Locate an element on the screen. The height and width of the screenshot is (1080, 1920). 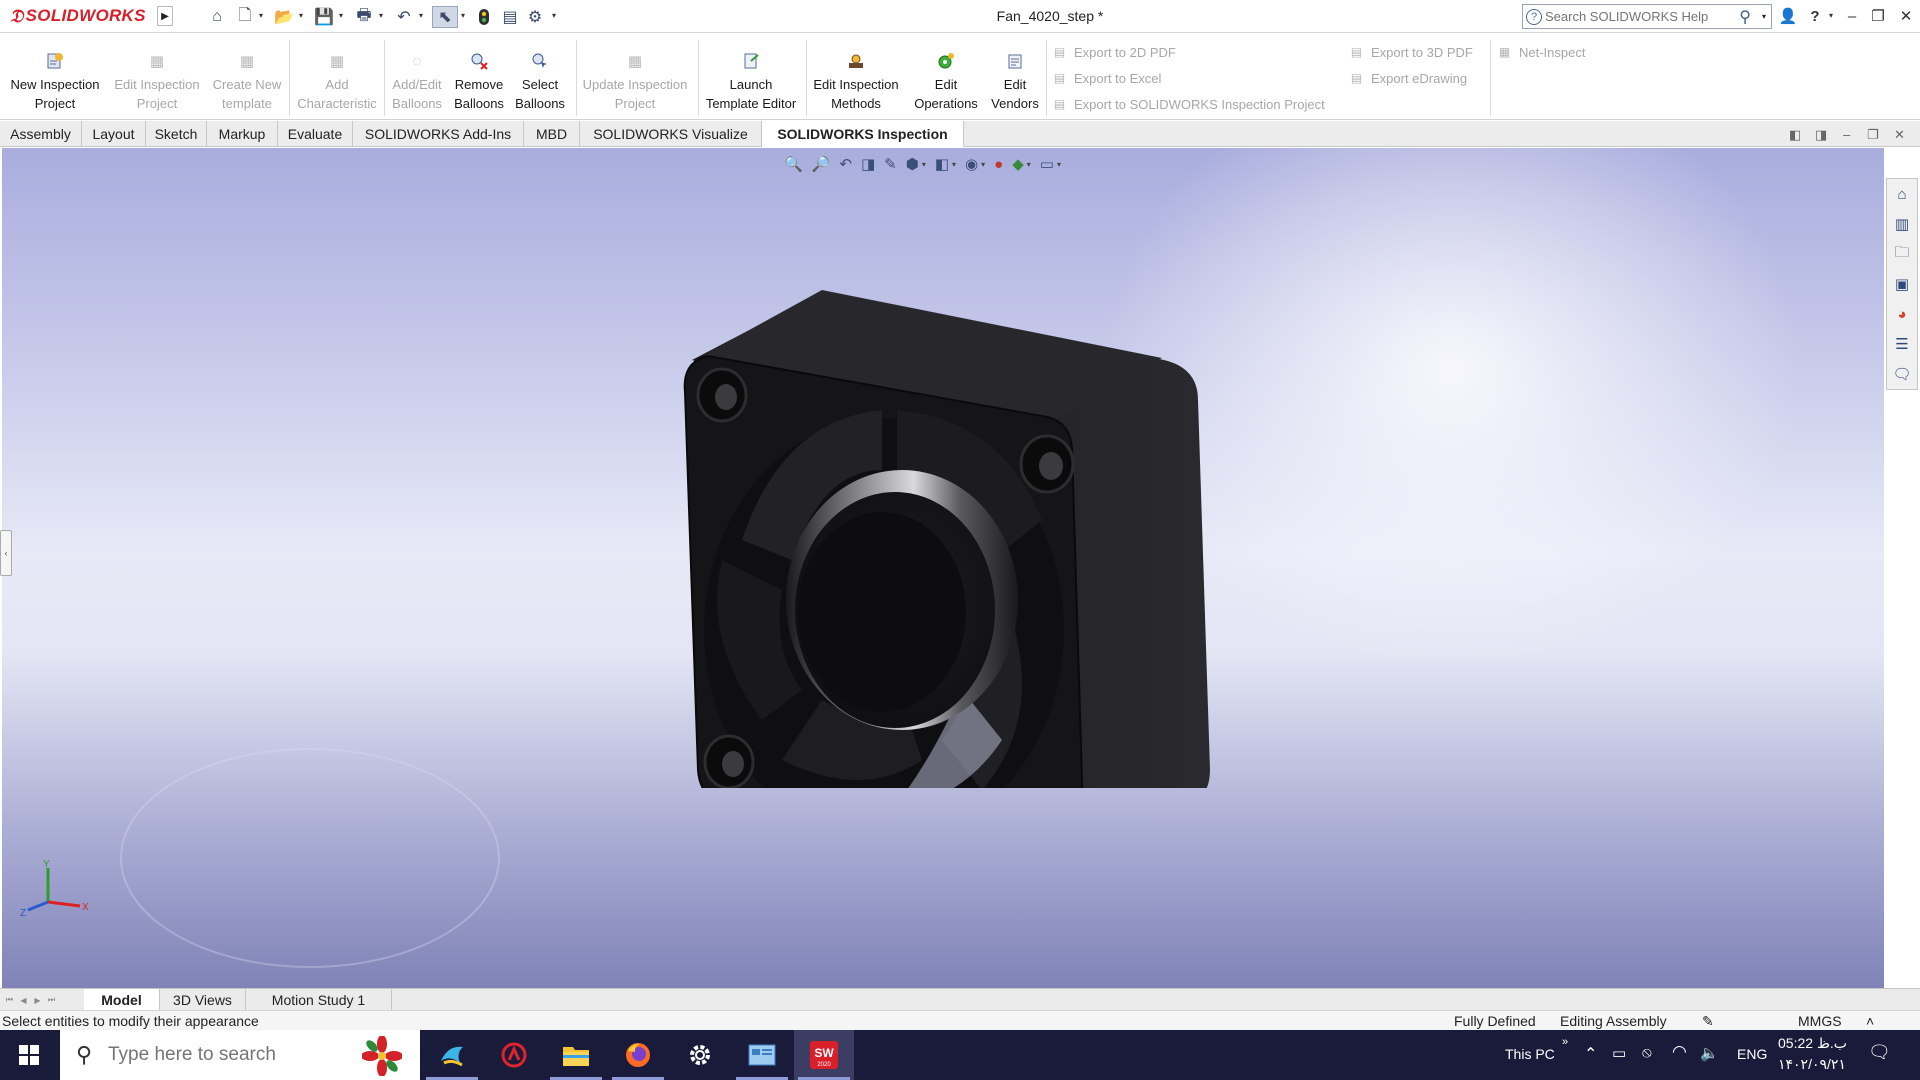
custom-properties-icon: ☰ is located at coordinates (1902, 344).